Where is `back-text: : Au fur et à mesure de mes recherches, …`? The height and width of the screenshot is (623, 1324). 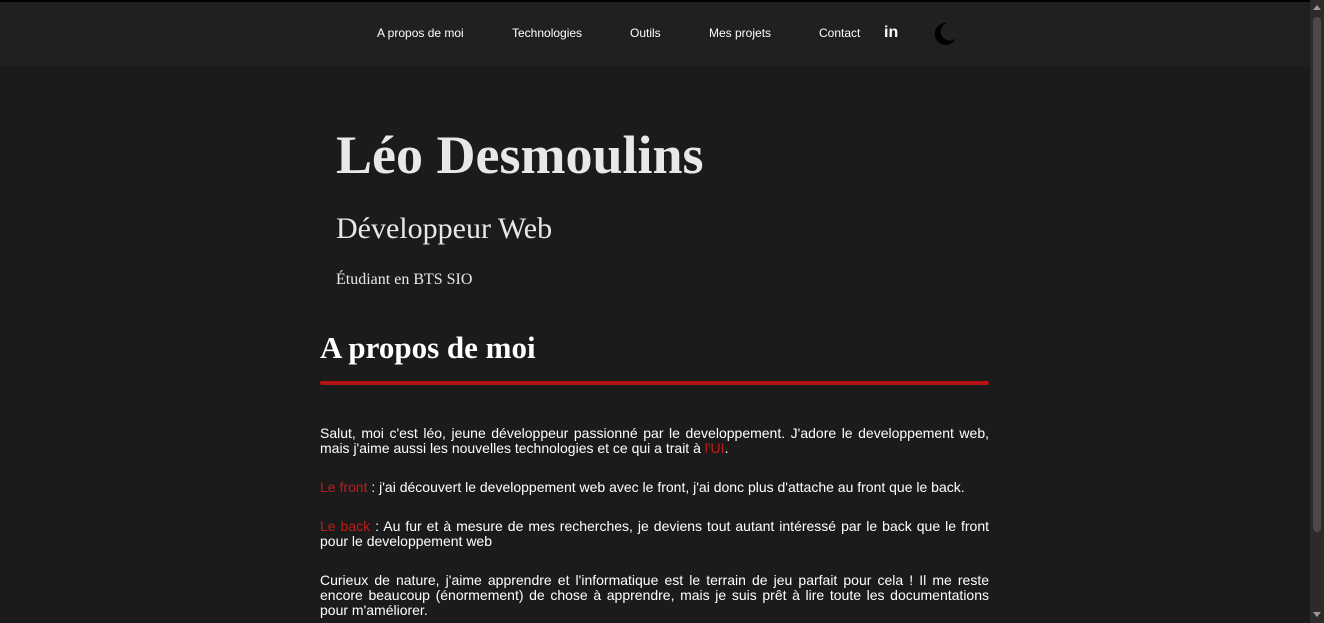
back-text: : Au fur et à mesure de mes recherches, … is located at coordinates (654, 533).